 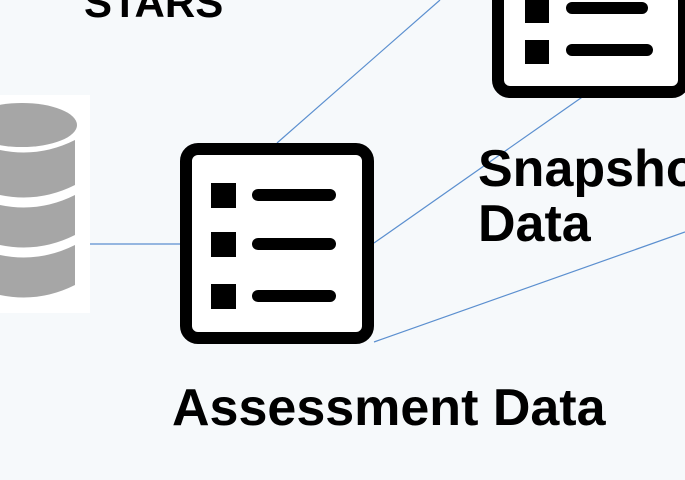 I want to click on connector-assessment-to-stars, so click(x=358, y=72).